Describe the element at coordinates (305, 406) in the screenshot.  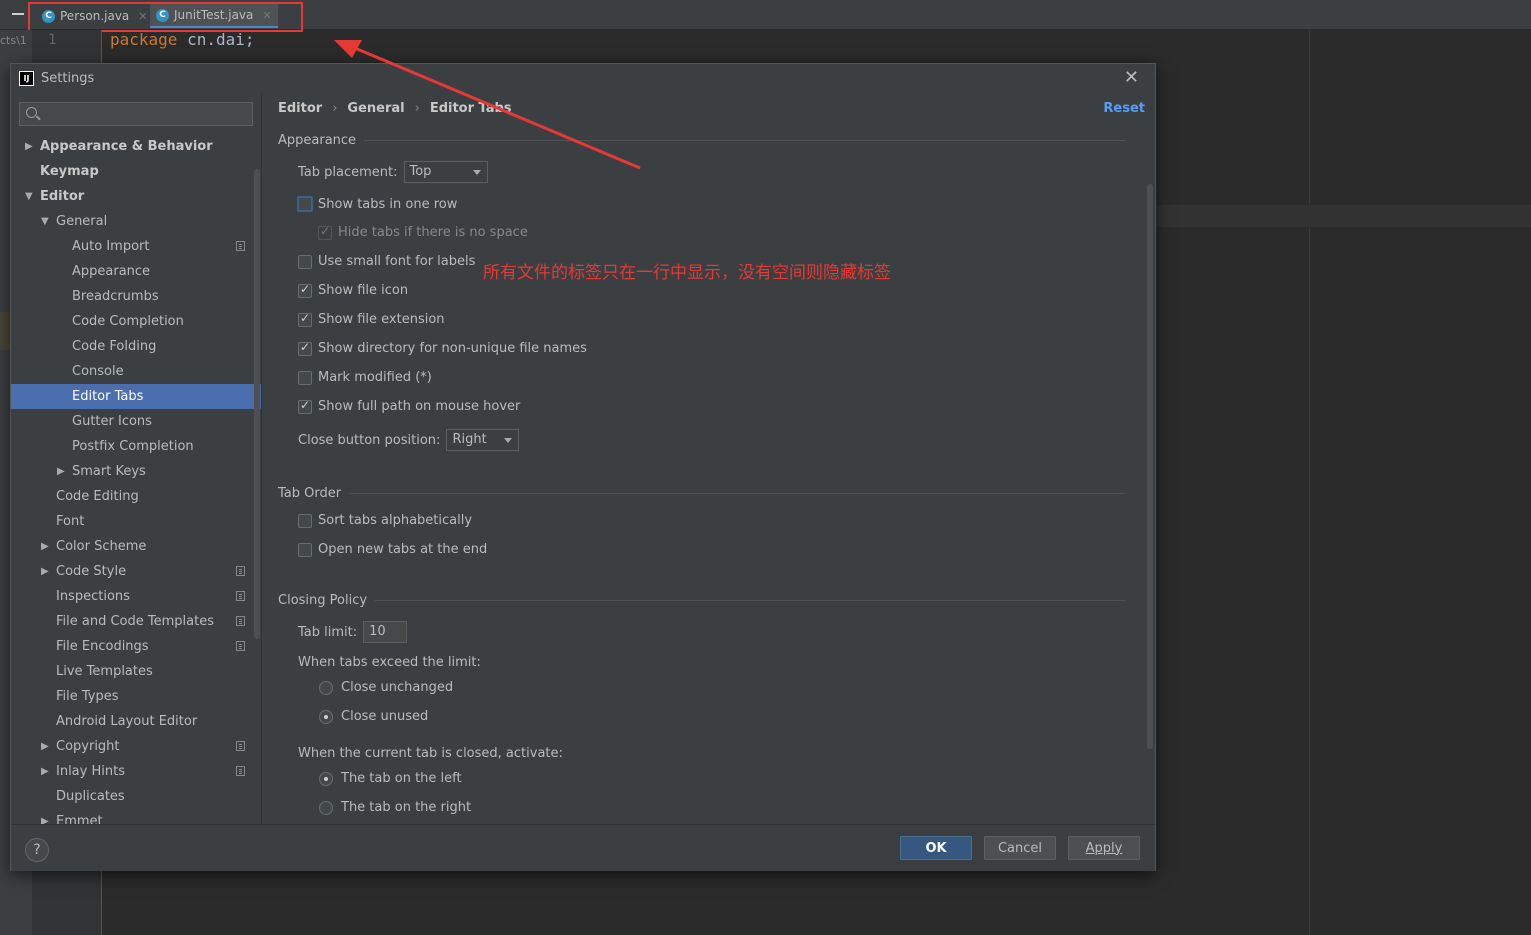
I see `show-full-path-checkbox` at that location.